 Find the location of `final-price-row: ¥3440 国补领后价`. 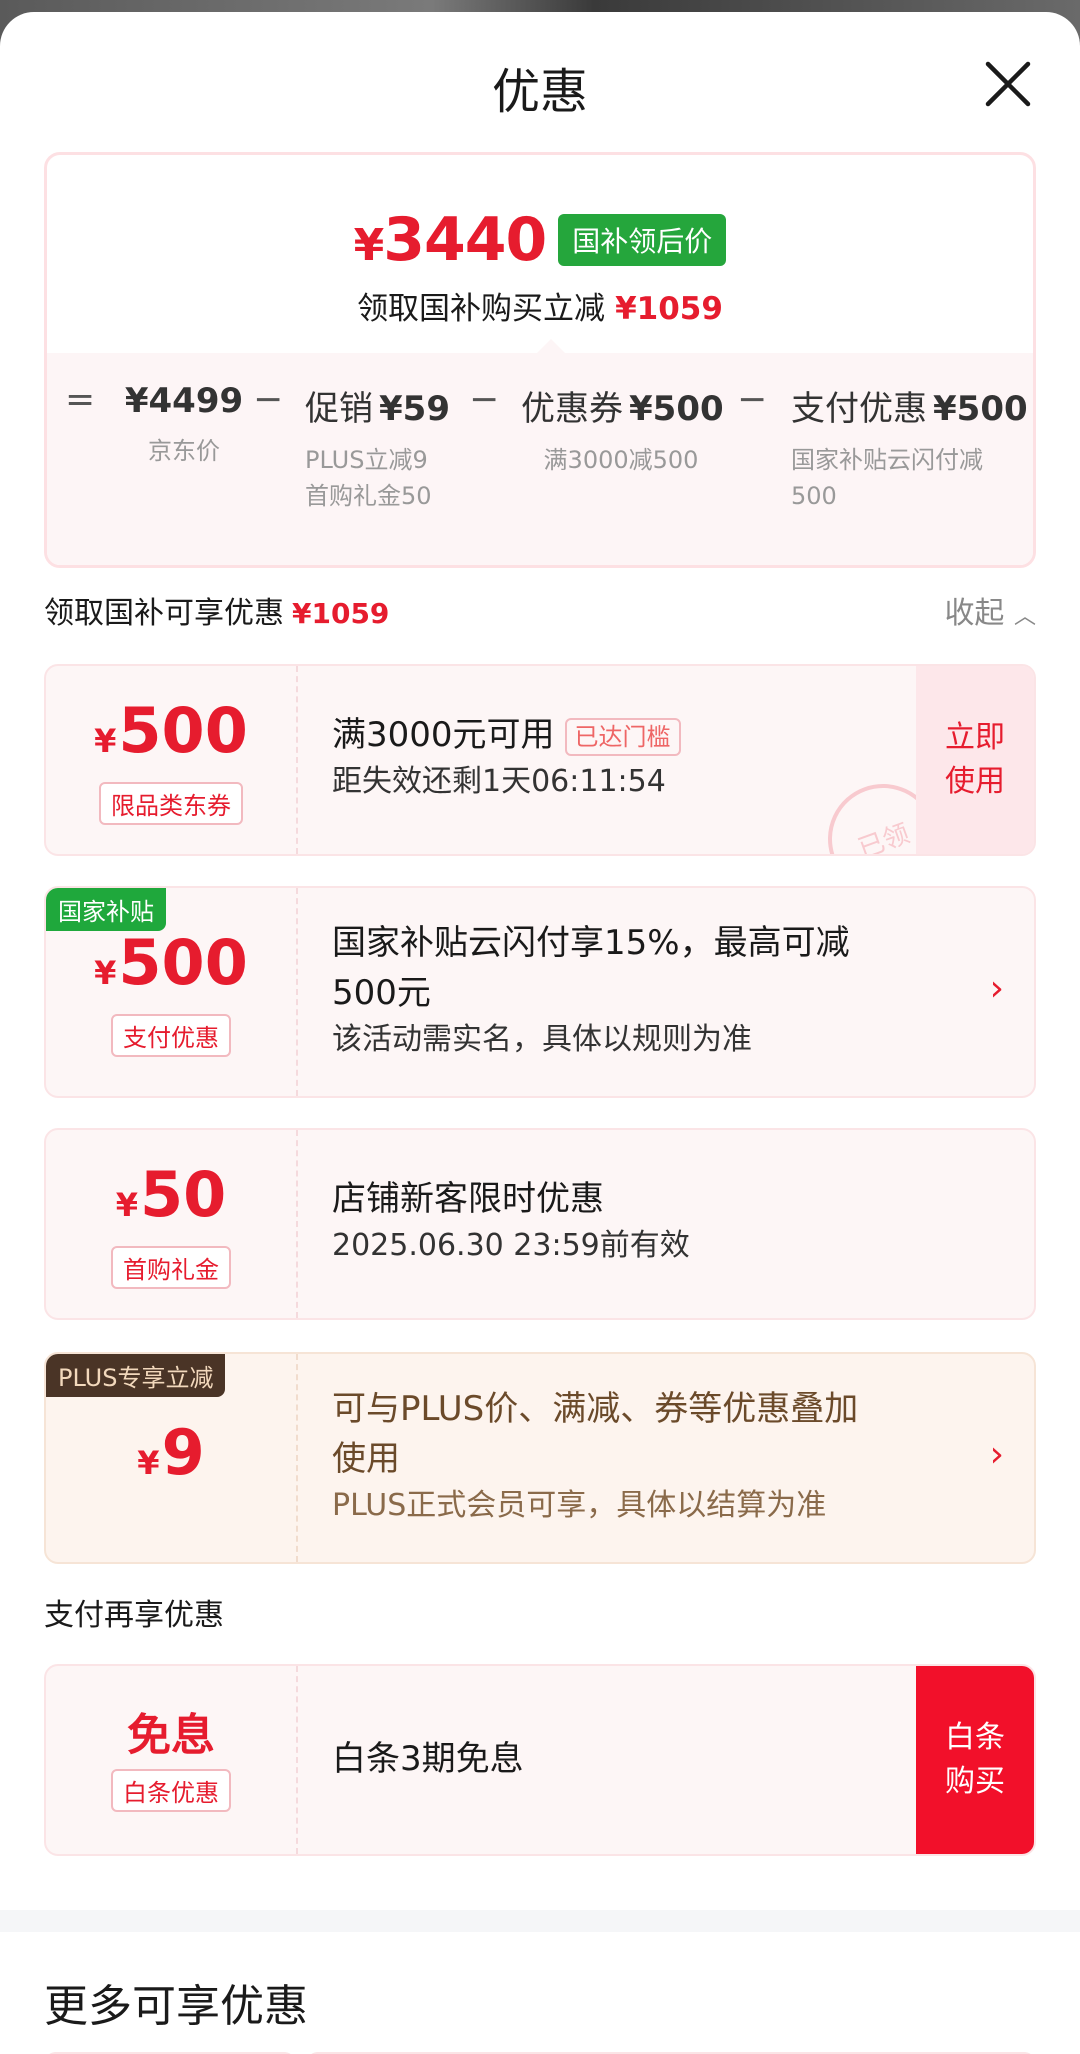

final-price-row: ¥3440 国补领后价 is located at coordinates (540, 240).